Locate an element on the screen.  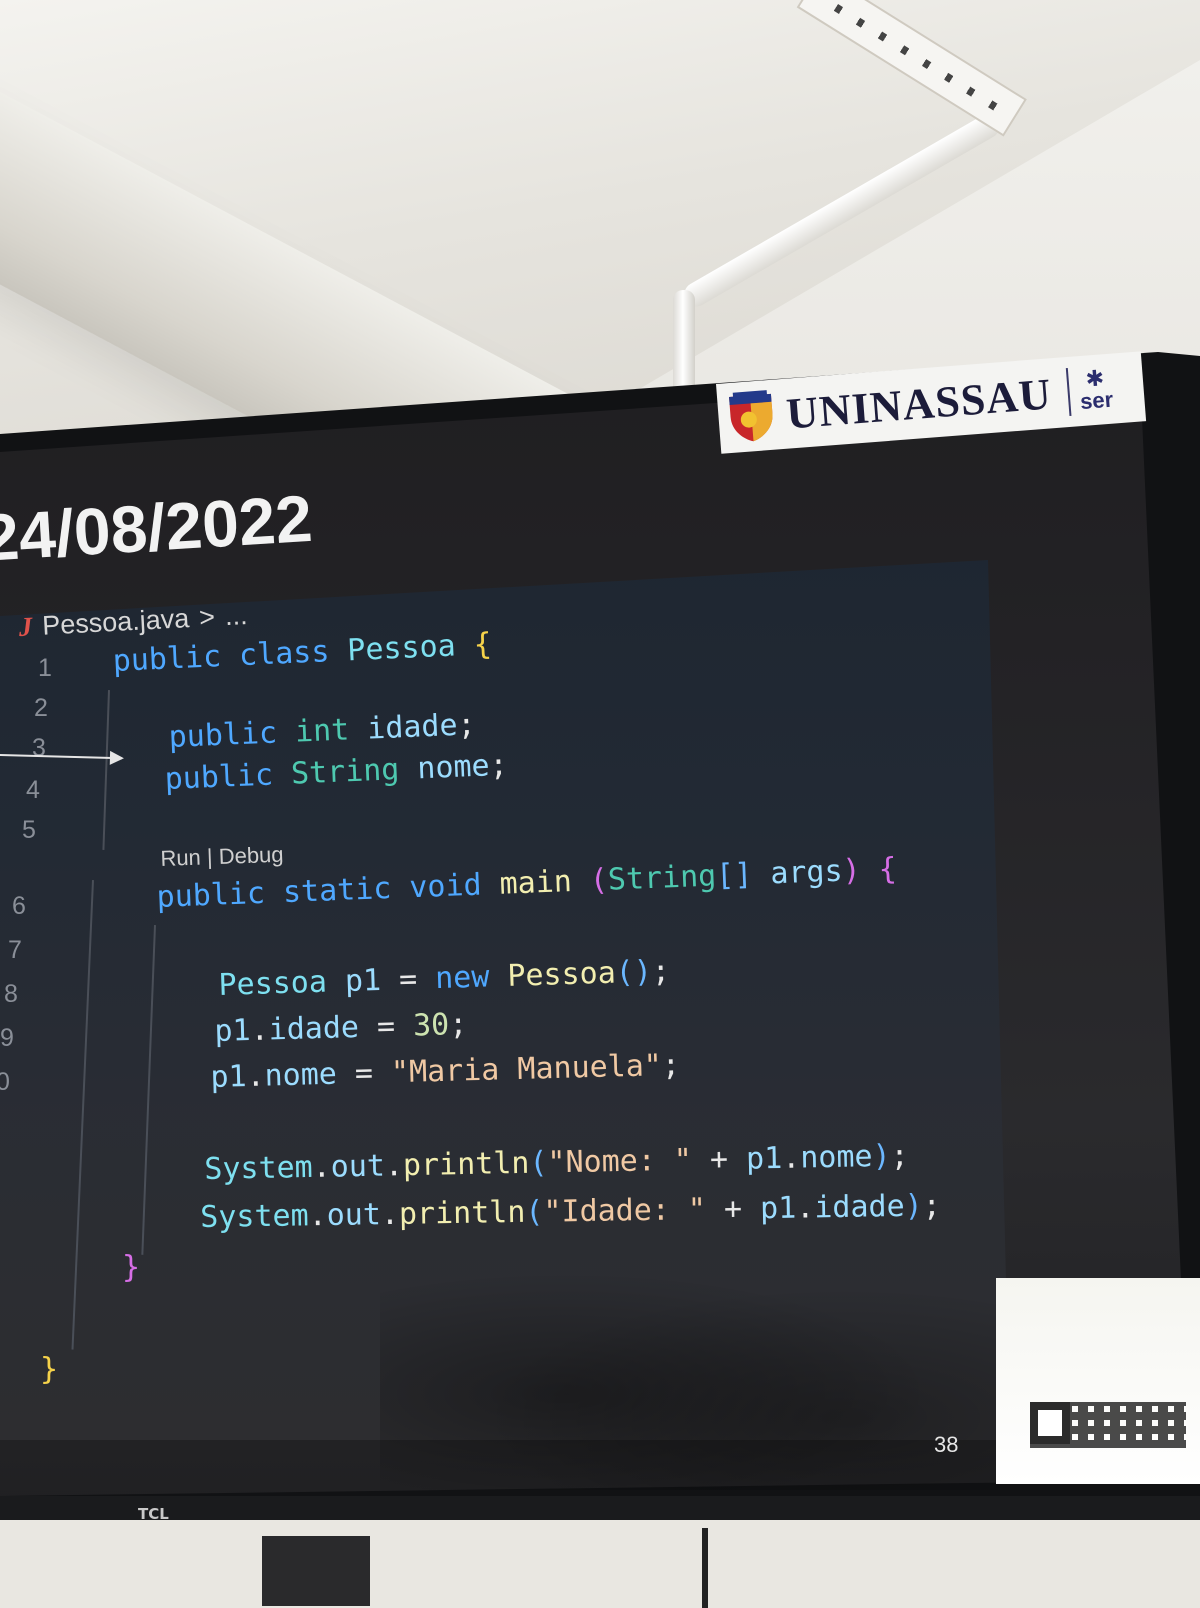
line-number: 0 is located at coordinates (5, 1082).